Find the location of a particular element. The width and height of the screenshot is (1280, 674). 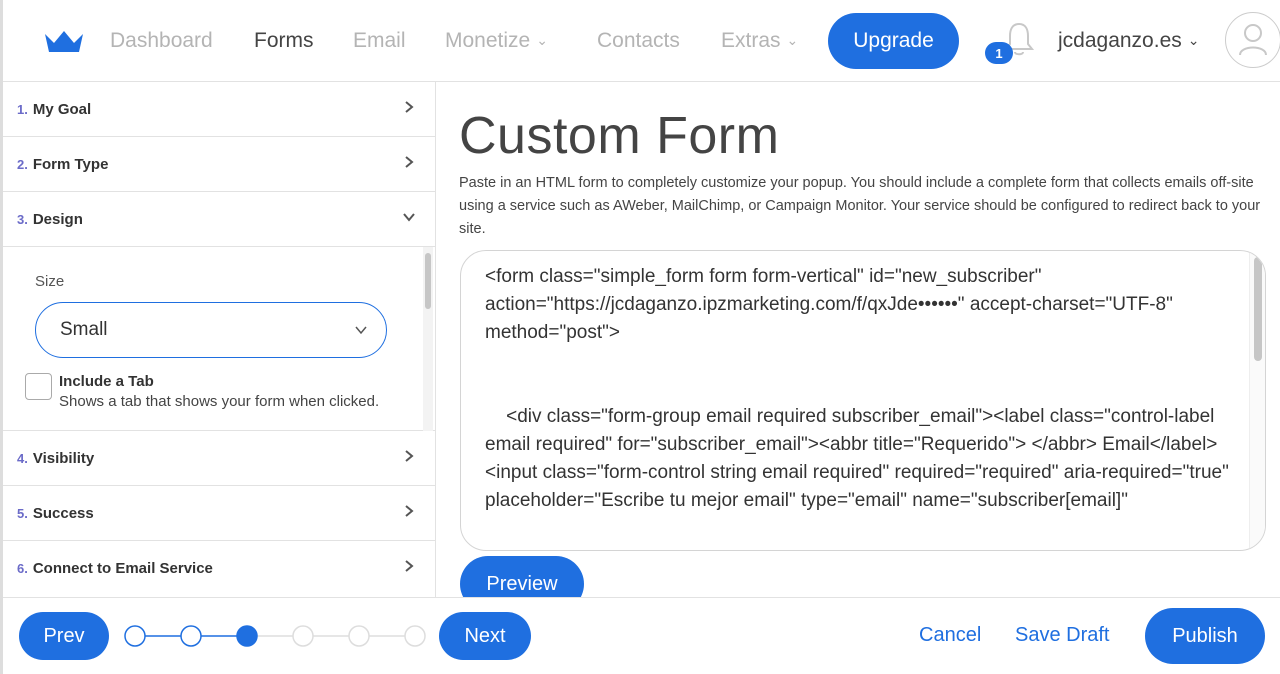

step-number: 5. is located at coordinates (22, 513).